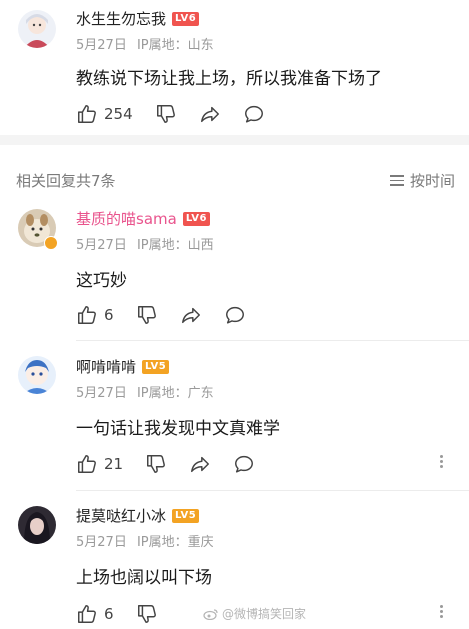 The height and width of the screenshot is (629, 469). I want to click on watermark: @微博搞笑回家, so click(254, 613).